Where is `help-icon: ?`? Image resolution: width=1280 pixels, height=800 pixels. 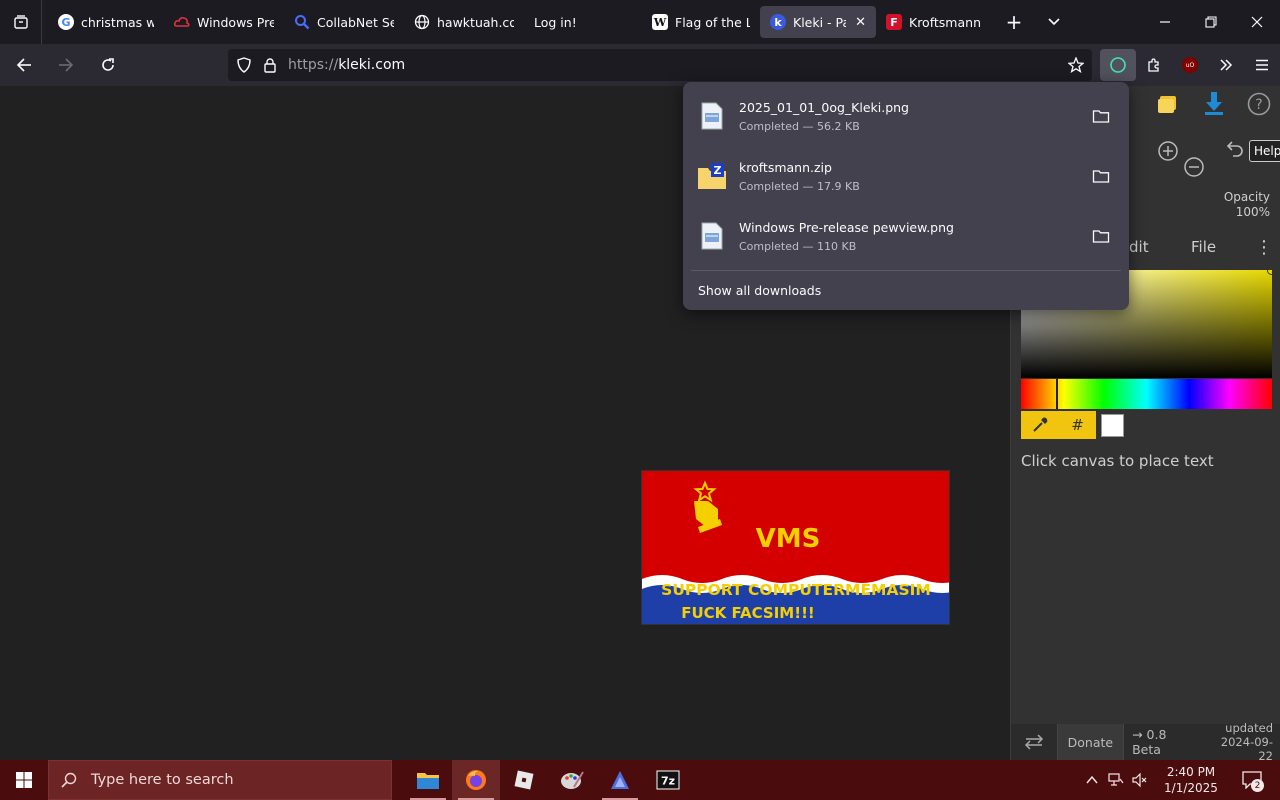
help-icon: ? is located at coordinates (1259, 104).